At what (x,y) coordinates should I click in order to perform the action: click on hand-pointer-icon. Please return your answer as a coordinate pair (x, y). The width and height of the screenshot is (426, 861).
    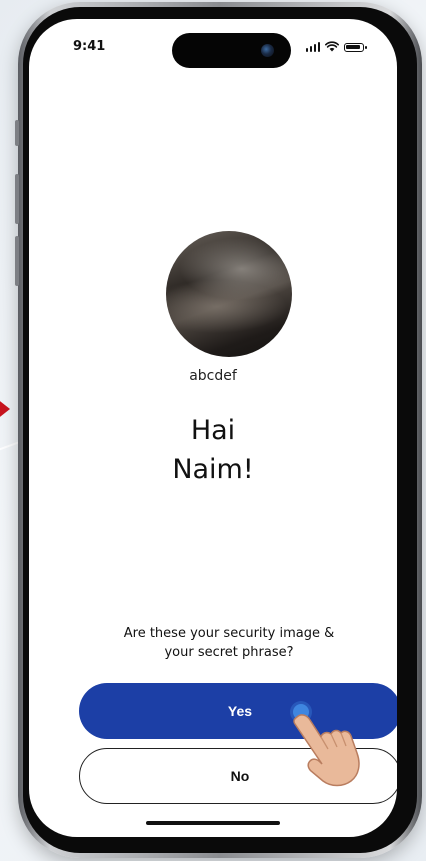
    Looking at the image, I should click on (326, 750).